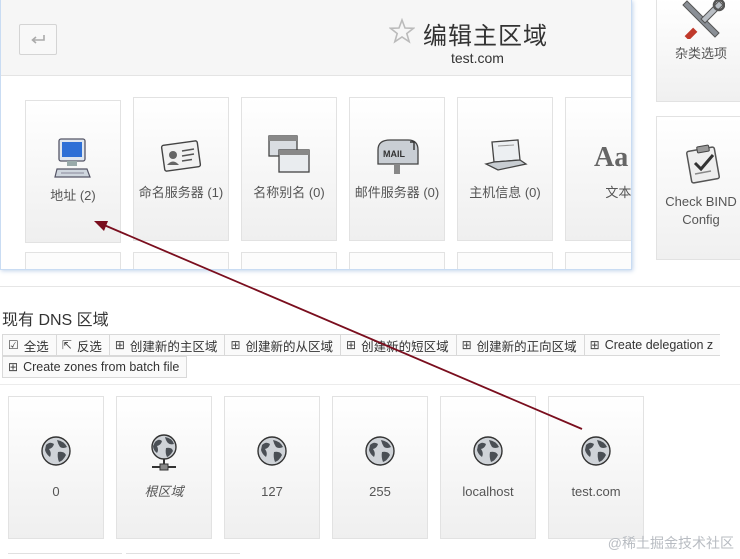  Describe the element at coordinates (703, 19) in the screenshot. I see `tools-icon` at that location.